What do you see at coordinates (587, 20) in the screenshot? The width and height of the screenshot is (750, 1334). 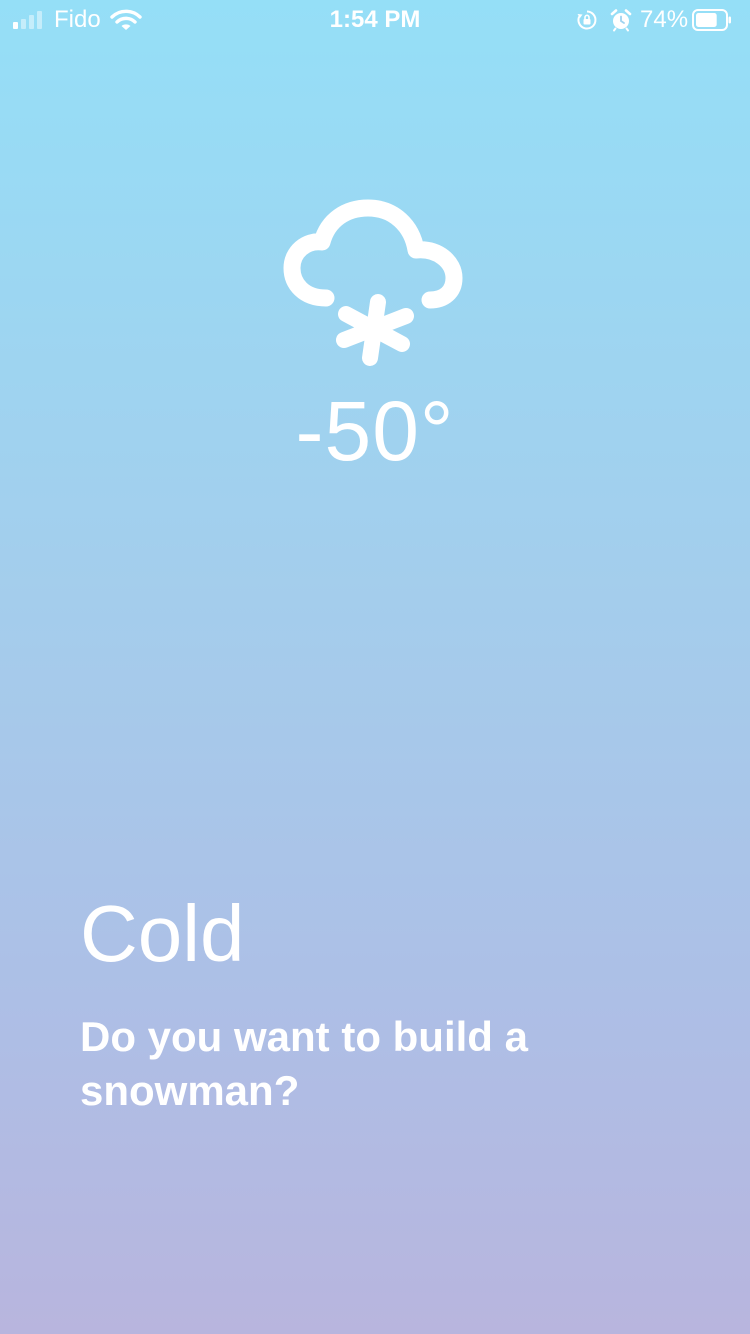 I see `orientation-lock-icon` at bounding box center [587, 20].